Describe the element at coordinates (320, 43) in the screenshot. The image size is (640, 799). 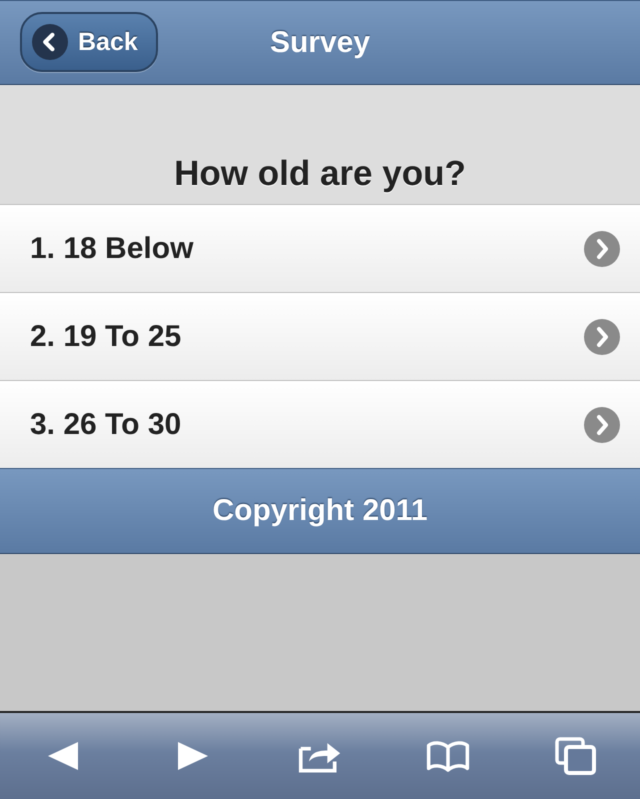
I see `page-title: Survey` at that location.